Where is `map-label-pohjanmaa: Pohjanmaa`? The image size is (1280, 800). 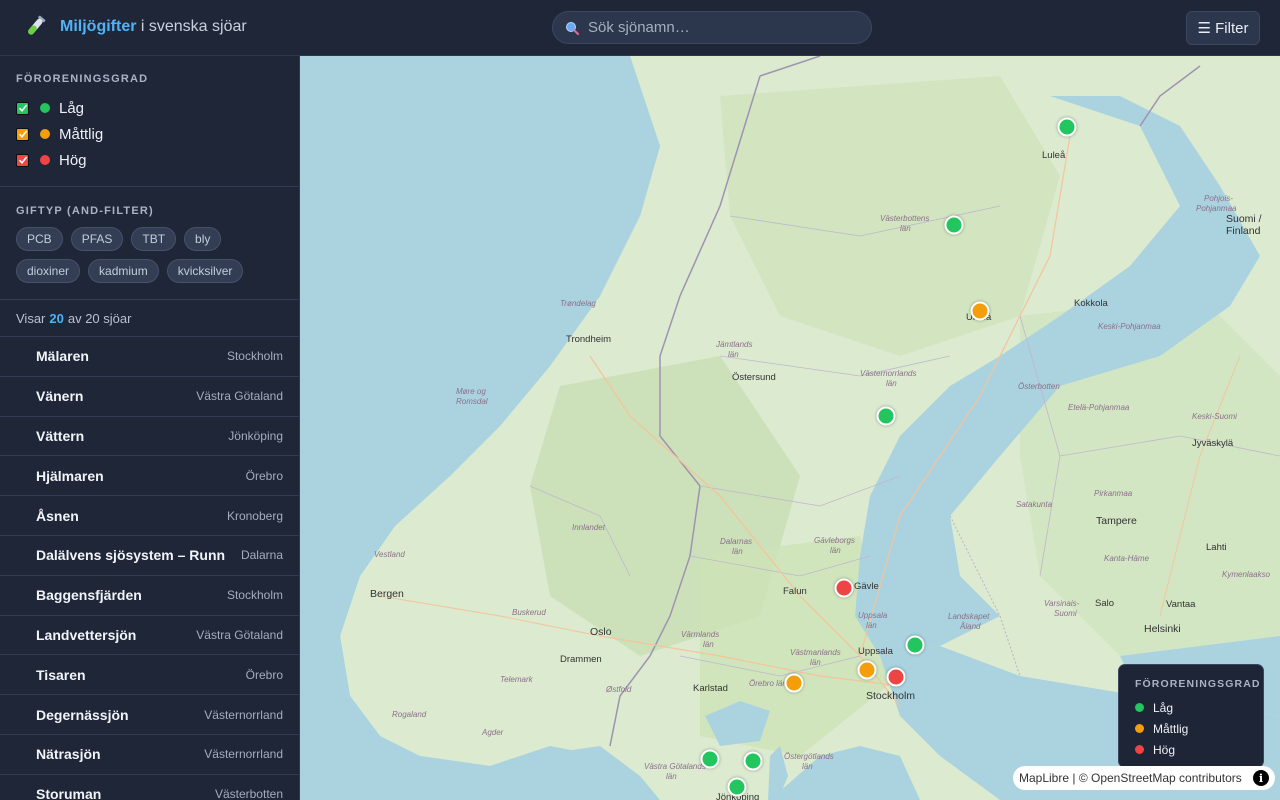 map-label-pohjanmaa: Pohjanmaa is located at coordinates (1216, 208).